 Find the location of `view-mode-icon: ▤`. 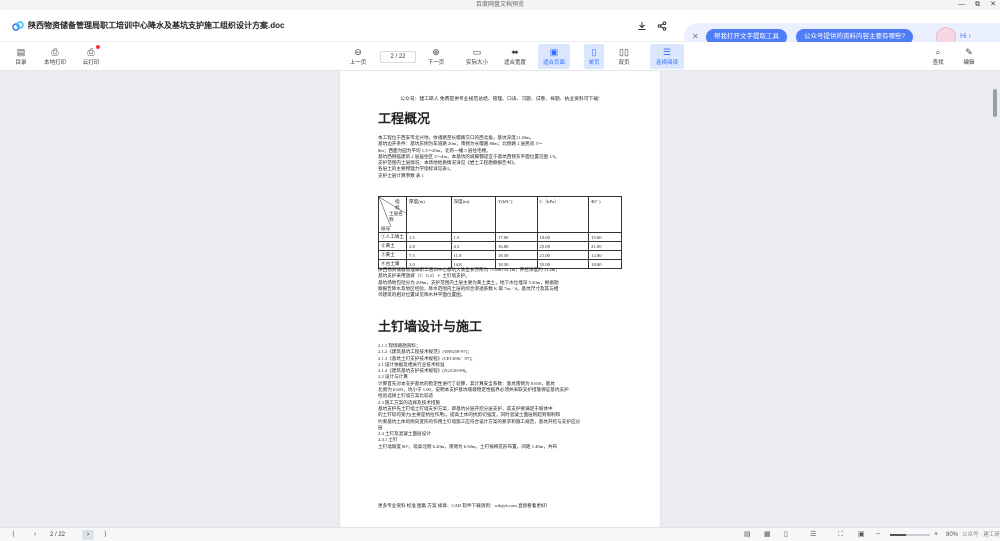

view-mode-icon: ▤ is located at coordinates (747, 534).